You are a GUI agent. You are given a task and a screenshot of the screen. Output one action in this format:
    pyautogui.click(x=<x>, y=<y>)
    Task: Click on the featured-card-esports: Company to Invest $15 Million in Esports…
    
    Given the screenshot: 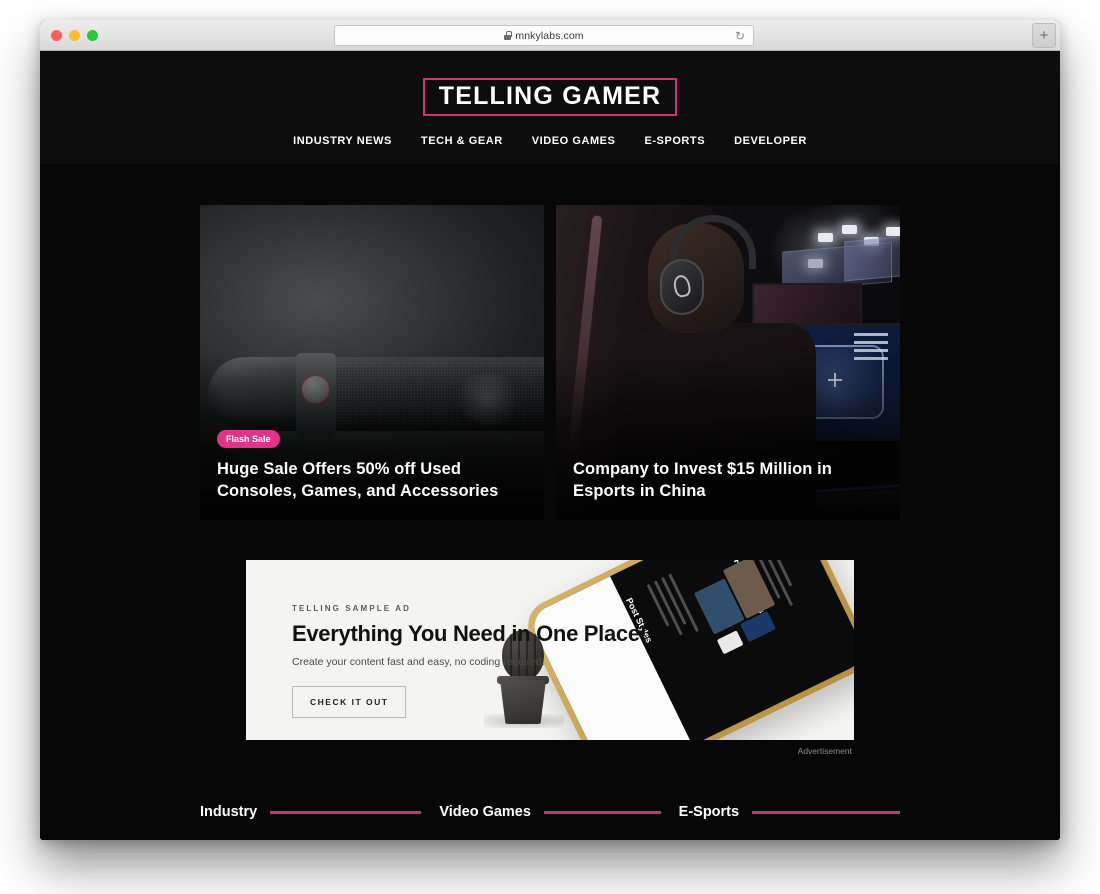 What is the action you would take?
    pyautogui.click(x=728, y=362)
    